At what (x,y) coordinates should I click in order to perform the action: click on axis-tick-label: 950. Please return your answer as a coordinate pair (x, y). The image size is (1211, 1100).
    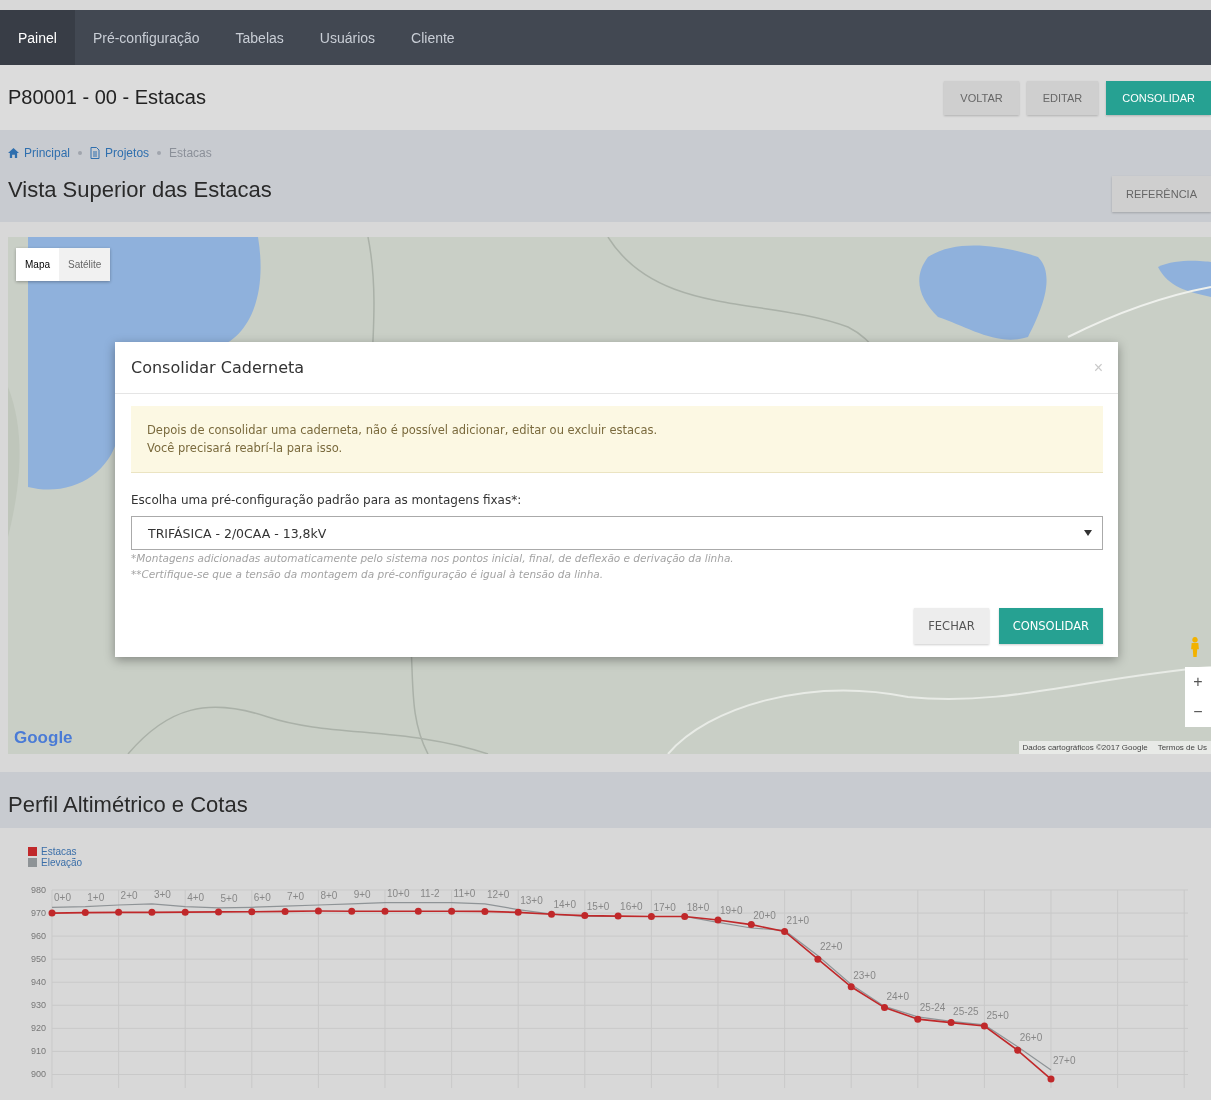
    Looking at the image, I should click on (38, 959).